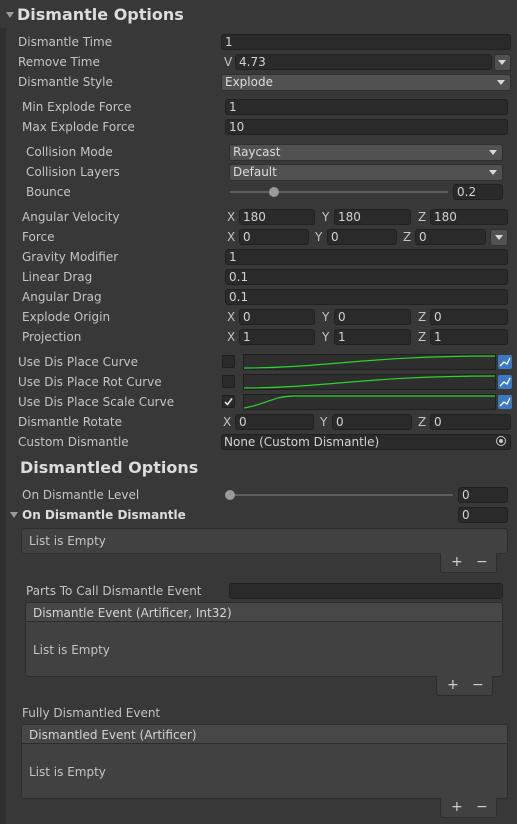  What do you see at coordinates (366, 257) in the screenshot?
I see `gravity-modifier-field: 1` at bounding box center [366, 257].